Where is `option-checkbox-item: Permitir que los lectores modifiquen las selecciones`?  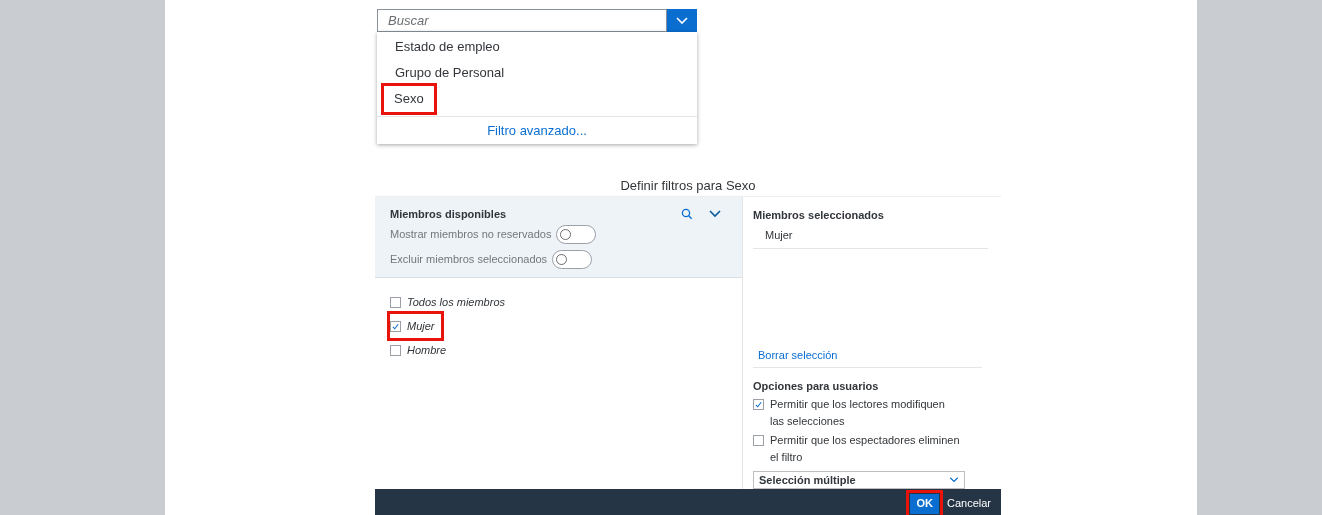
option-checkbox-item: Permitir que los lectores modifiquen las selecciones is located at coordinates (870, 412).